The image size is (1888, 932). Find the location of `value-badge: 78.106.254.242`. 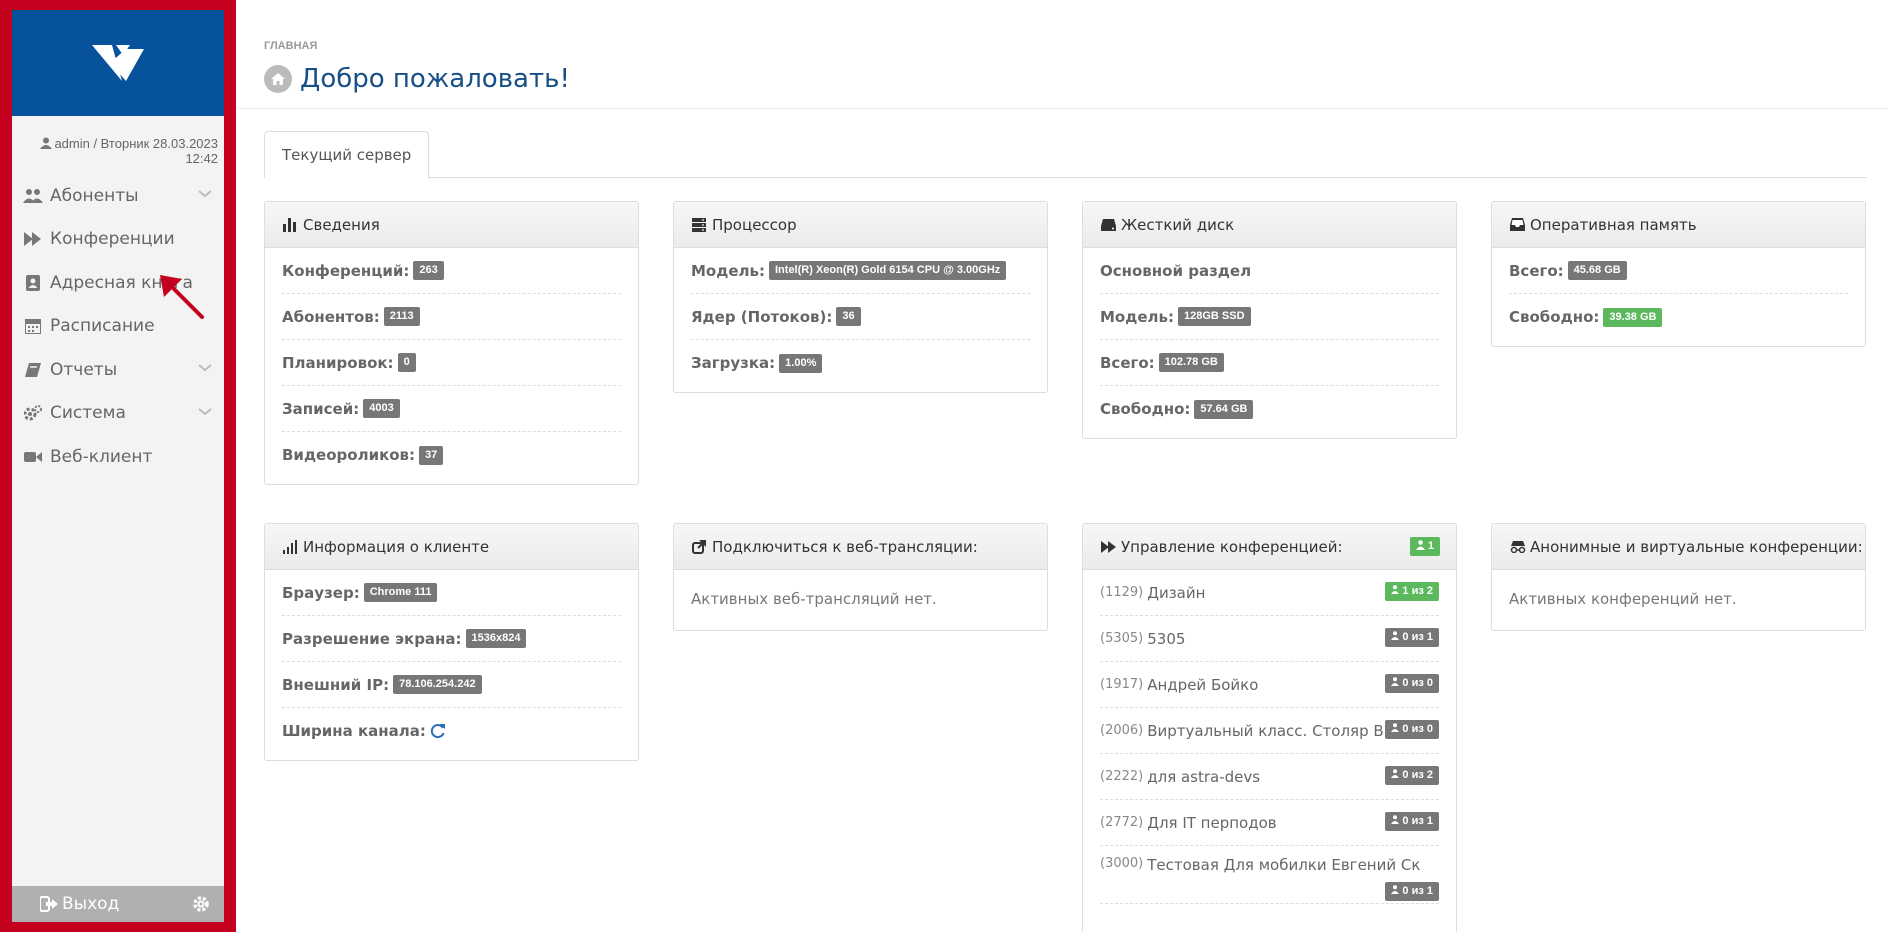

value-badge: 78.106.254.242 is located at coordinates (437, 684).